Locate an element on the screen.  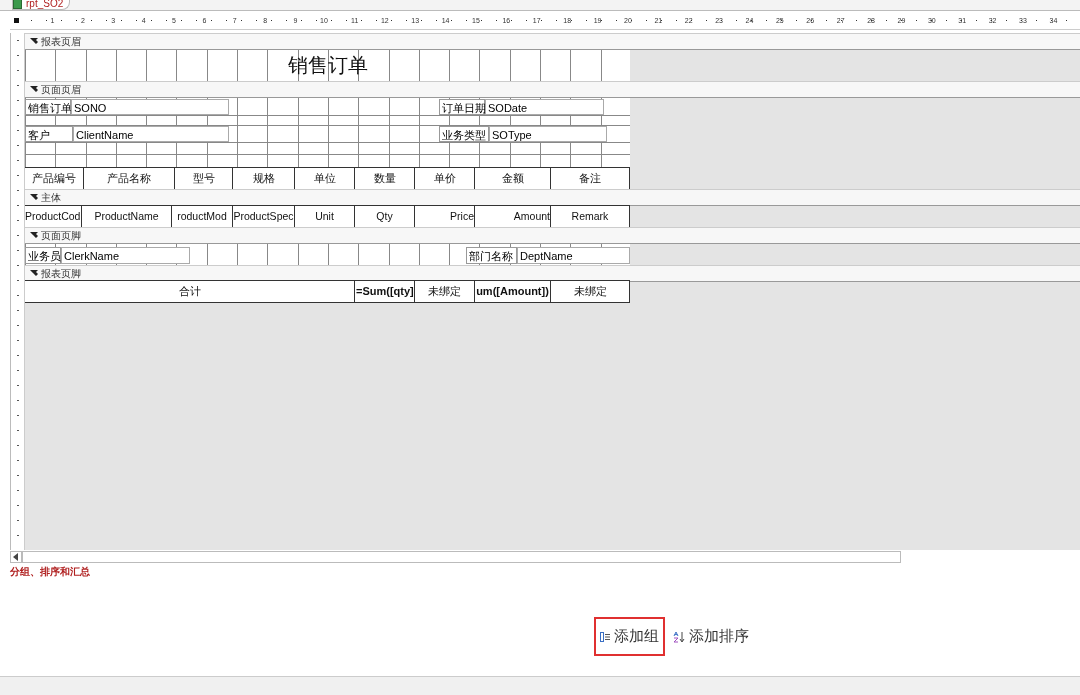
field-label: 订单日期 is located at coordinates (462, 107).